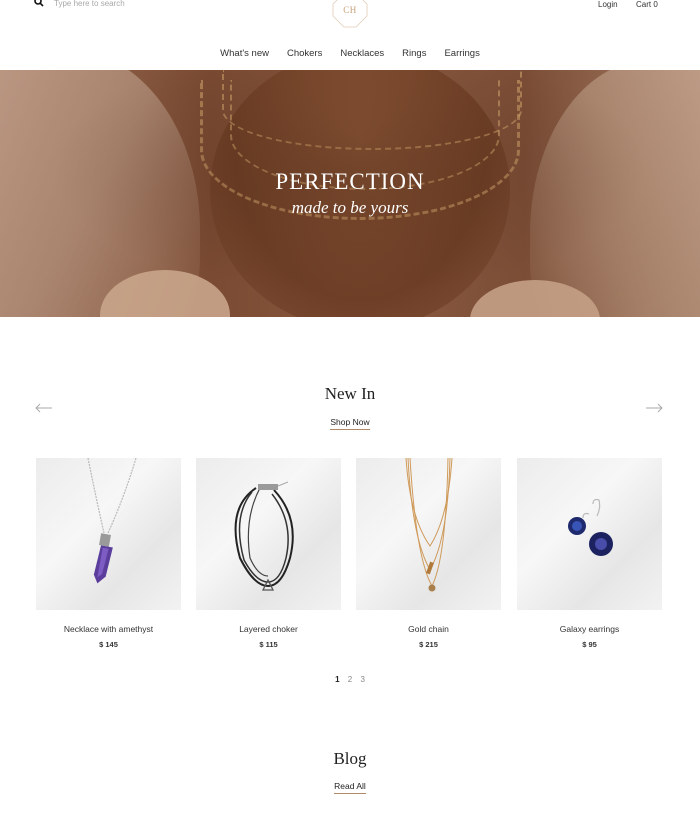 Image resolution: width=700 pixels, height=820 pixels. What do you see at coordinates (264, 536) in the screenshot?
I see `choker-icon` at bounding box center [264, 536].